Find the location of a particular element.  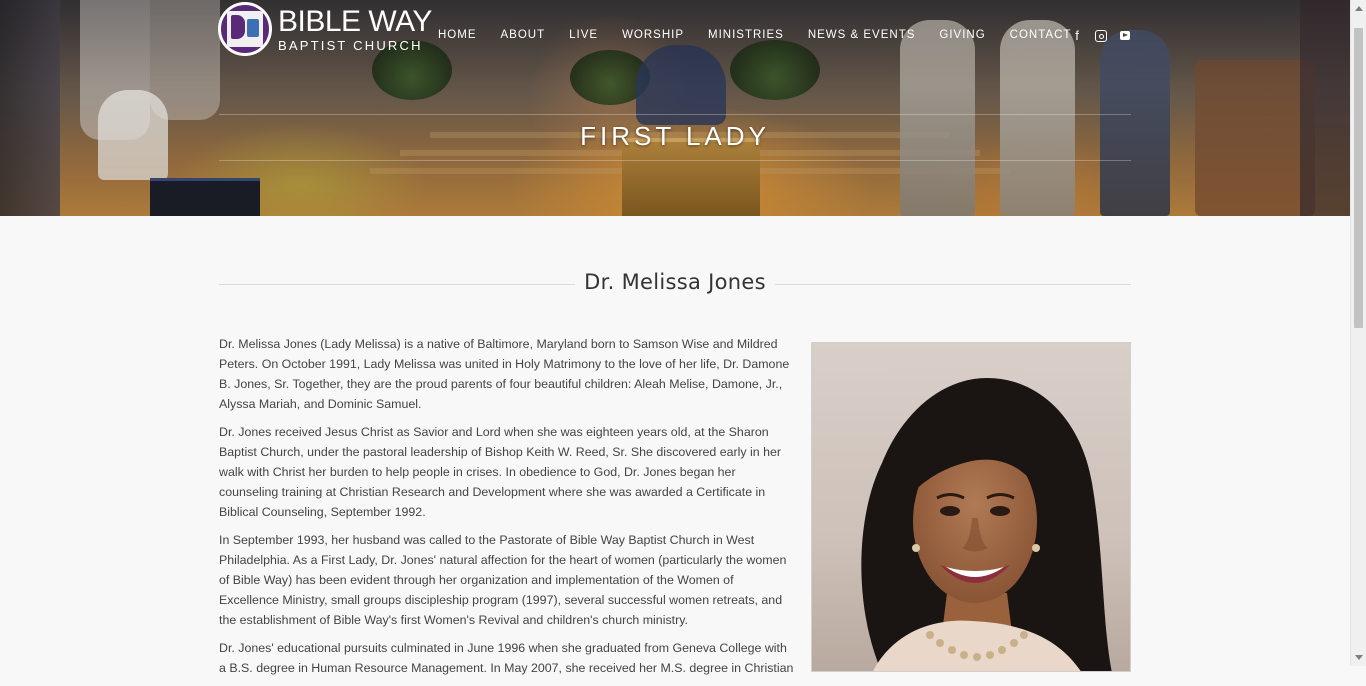

section-heading: Dr. Melissa Jones is located at coordinates (675, 283).